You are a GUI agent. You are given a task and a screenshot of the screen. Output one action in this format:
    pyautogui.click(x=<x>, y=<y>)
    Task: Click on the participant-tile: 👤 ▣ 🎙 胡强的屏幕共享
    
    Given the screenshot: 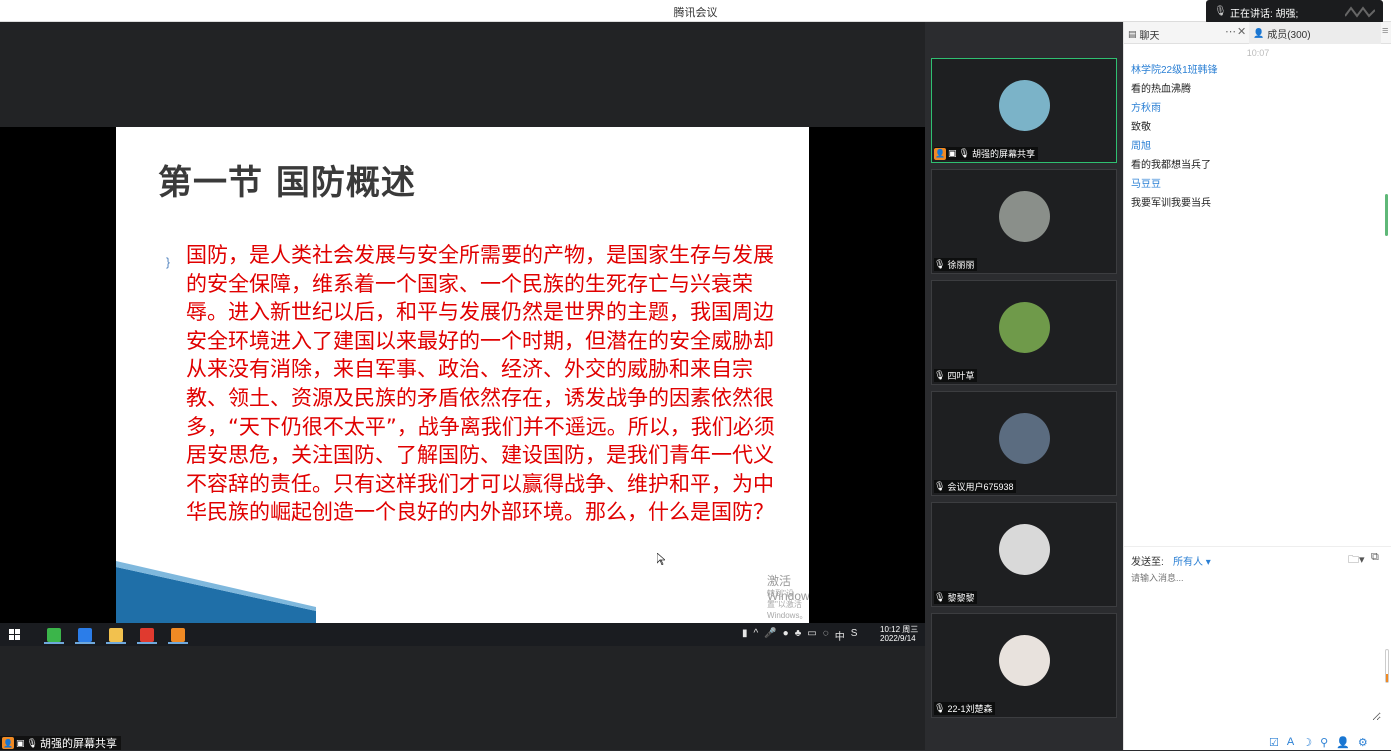 What is the action you would take?
    pyautogui.click(x=1024, y=110)
    